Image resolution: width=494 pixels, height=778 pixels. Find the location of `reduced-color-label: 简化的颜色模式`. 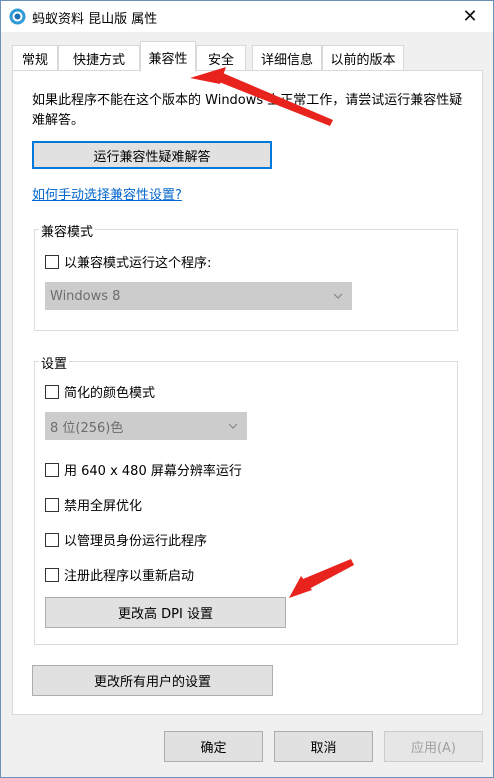

reduced-color-label: 简化的颜色模式 is located at coordinates (110, 393).